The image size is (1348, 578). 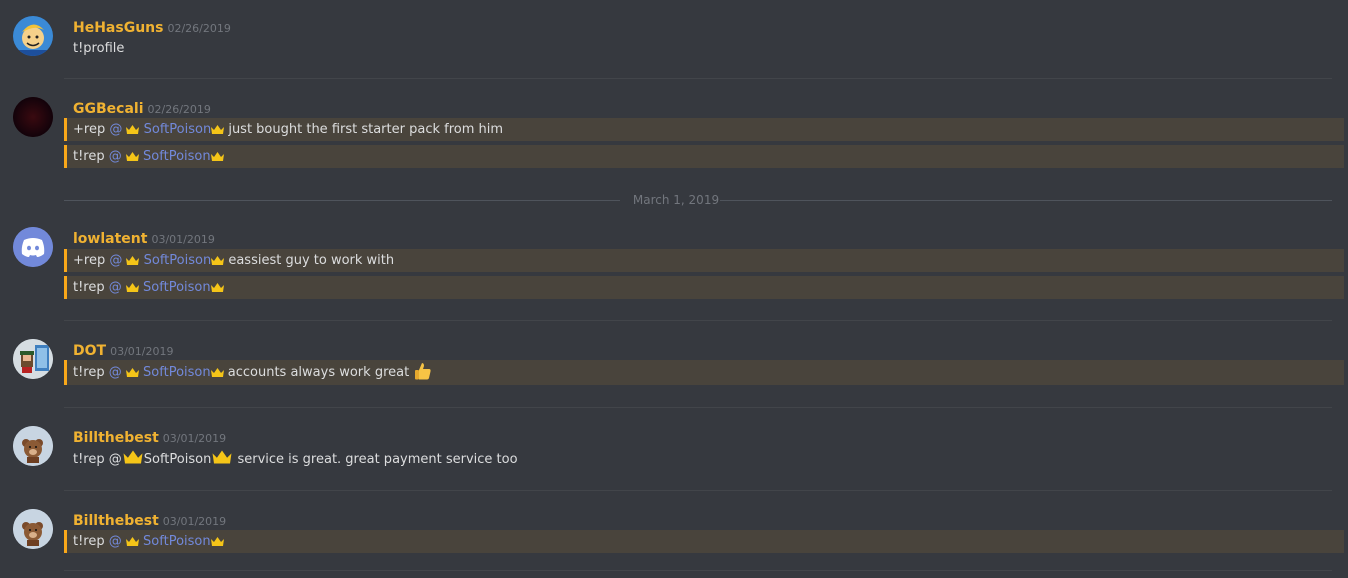 What do you see at coordinates (311, 260) in the screenshot?
I see `message-content: eassiest guy to work with` at bounding box center [311, 260].